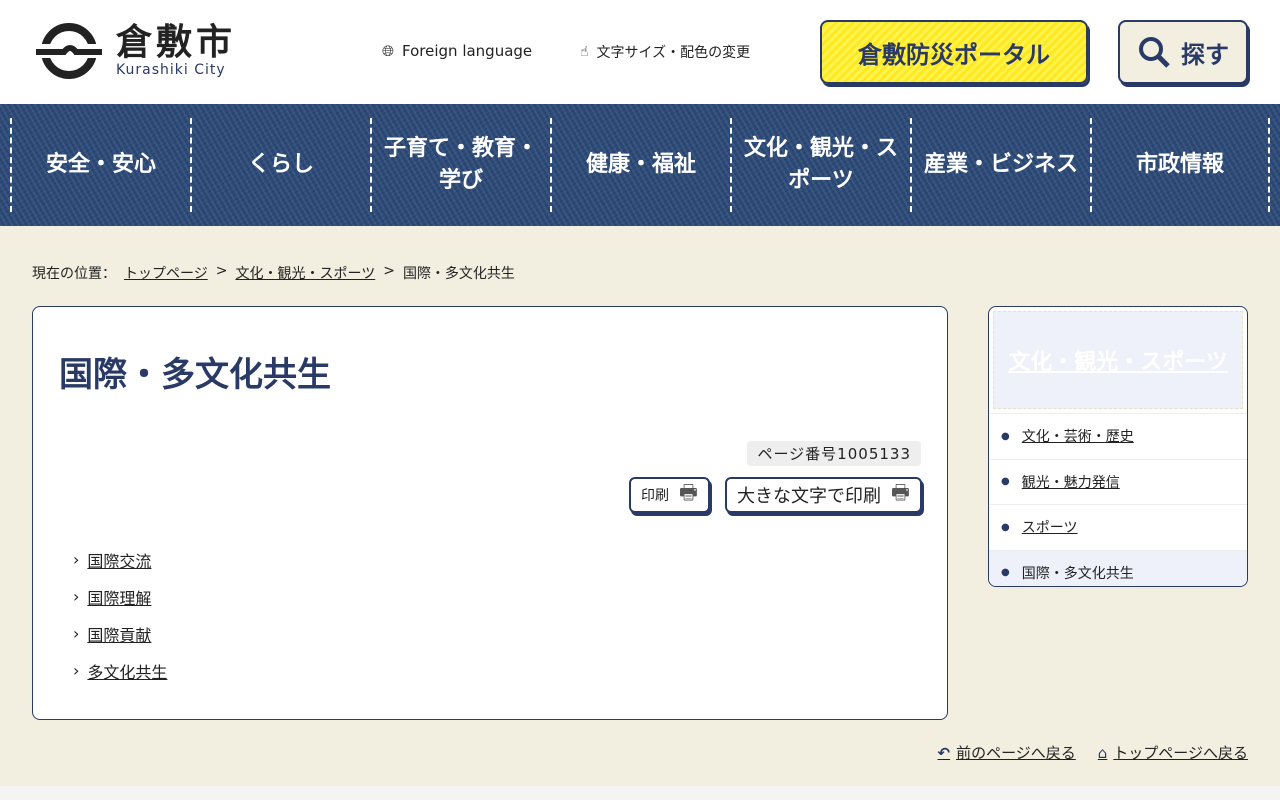 Image resolution: width=1280 pixels, height=800 pixels. I want to click on back-link: ↶ 前のページへ戻る, so click(1006, 752).